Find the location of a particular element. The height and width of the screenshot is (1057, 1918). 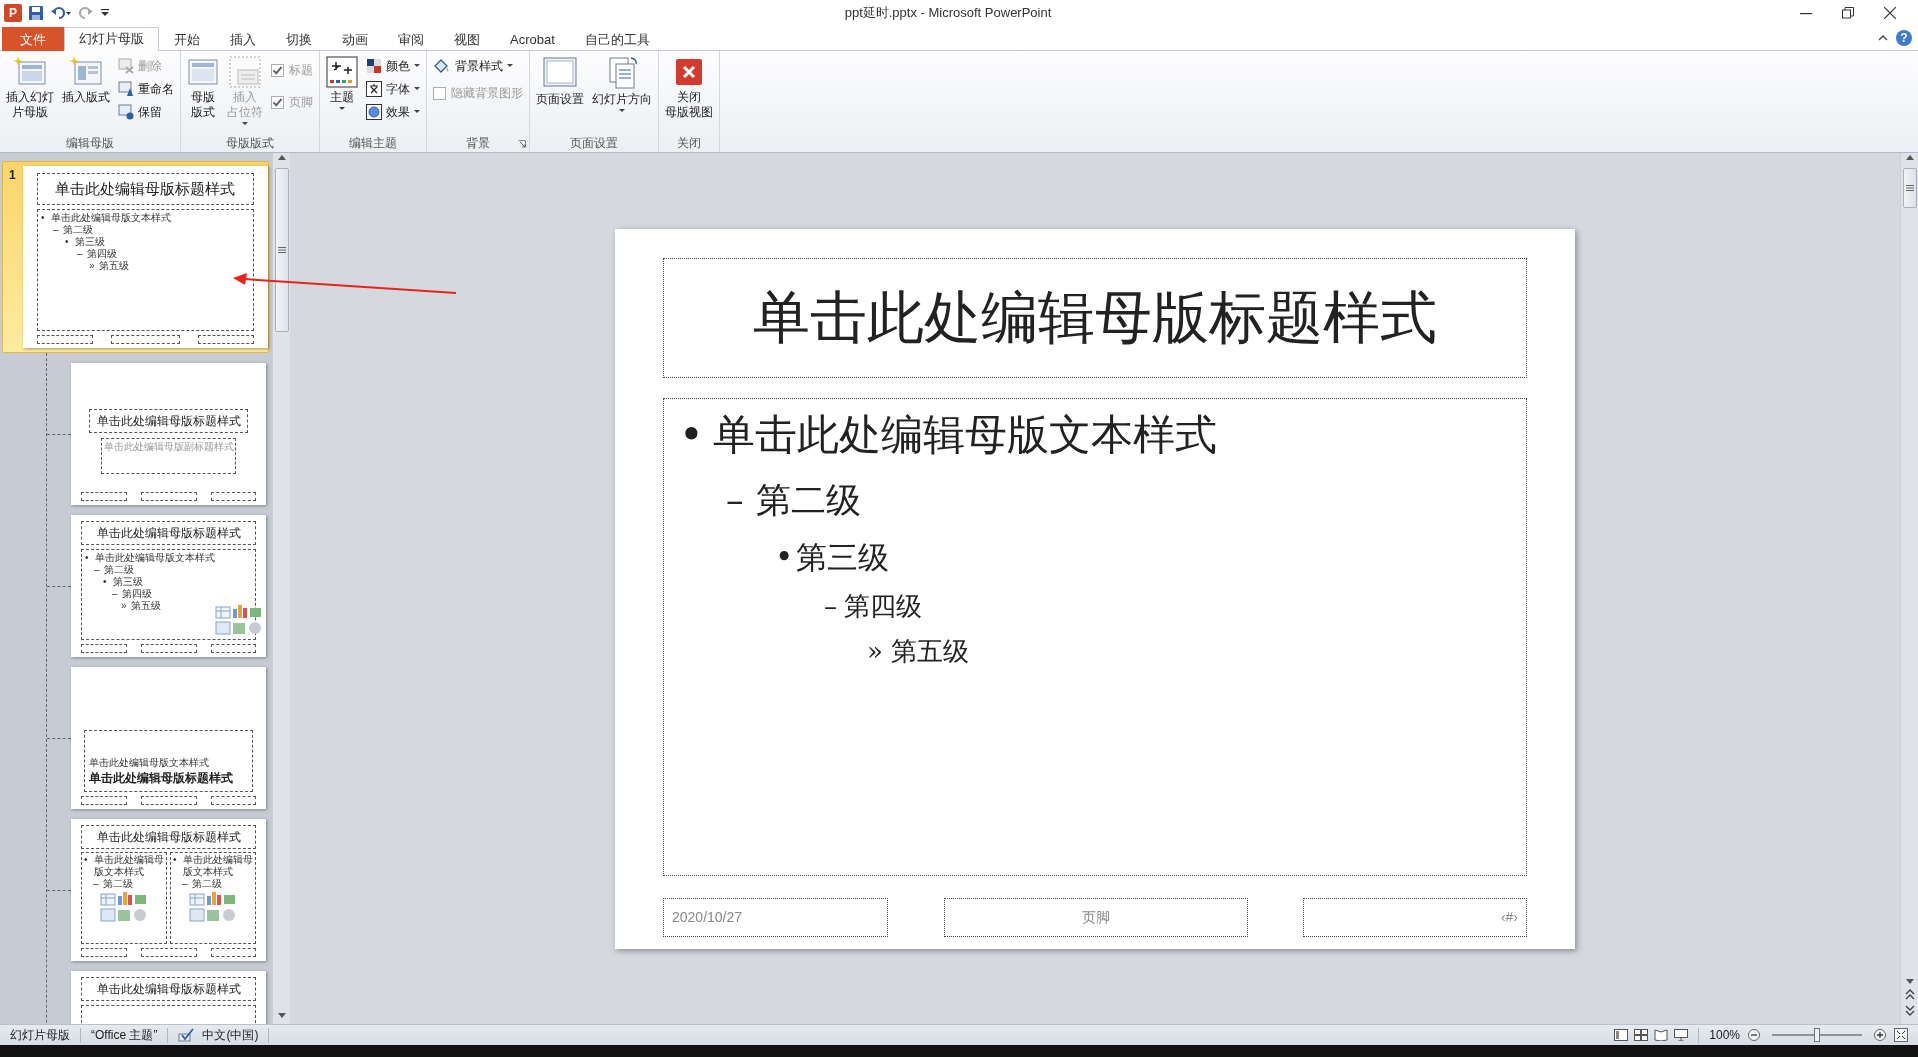

subtitle-placeholder: 单击此处编辑母版副标题样式 is located at coordinates (168, 456).